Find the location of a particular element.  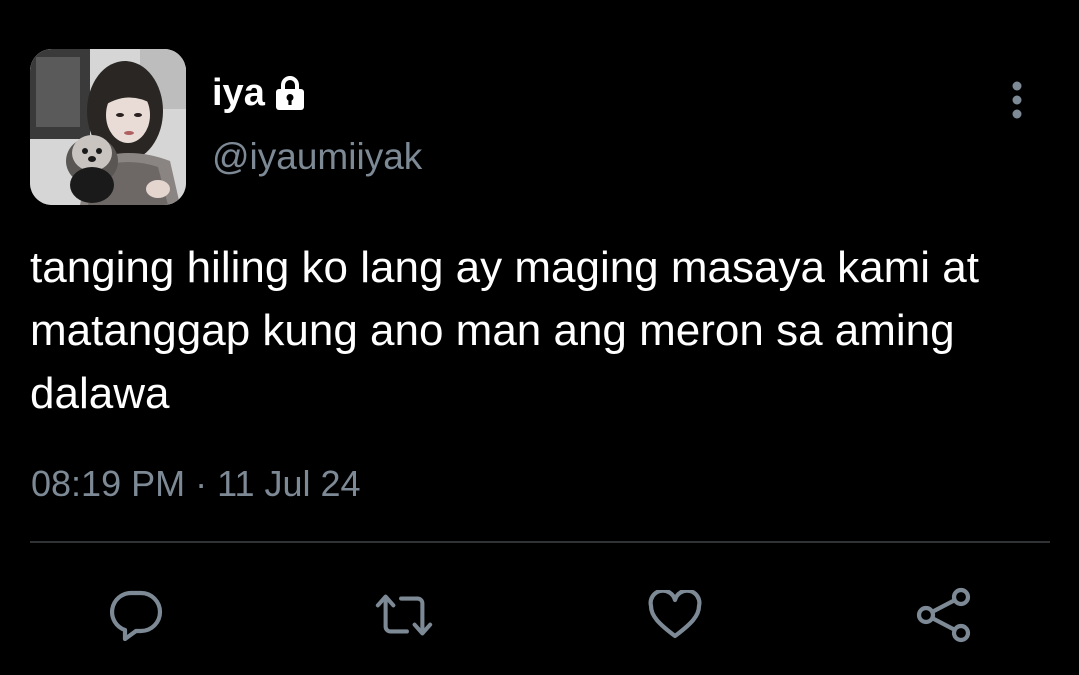

reply-icon is located at coordinates (136, 615).